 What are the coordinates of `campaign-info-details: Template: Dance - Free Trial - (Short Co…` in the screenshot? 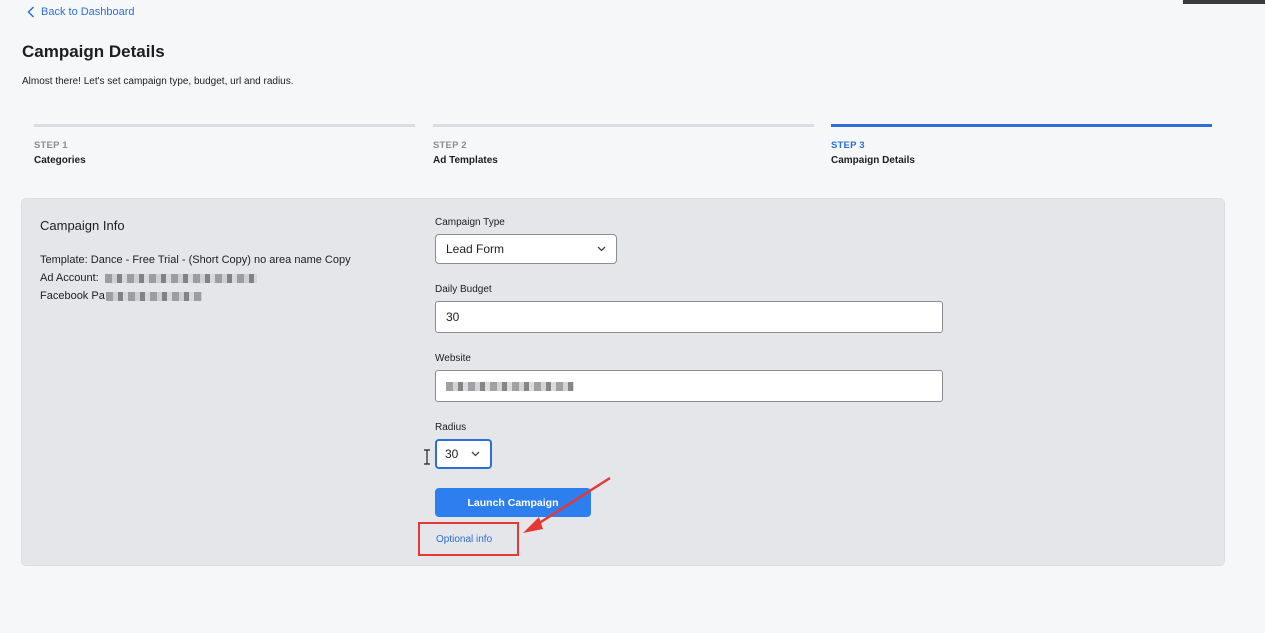 It's located at (195, 278).